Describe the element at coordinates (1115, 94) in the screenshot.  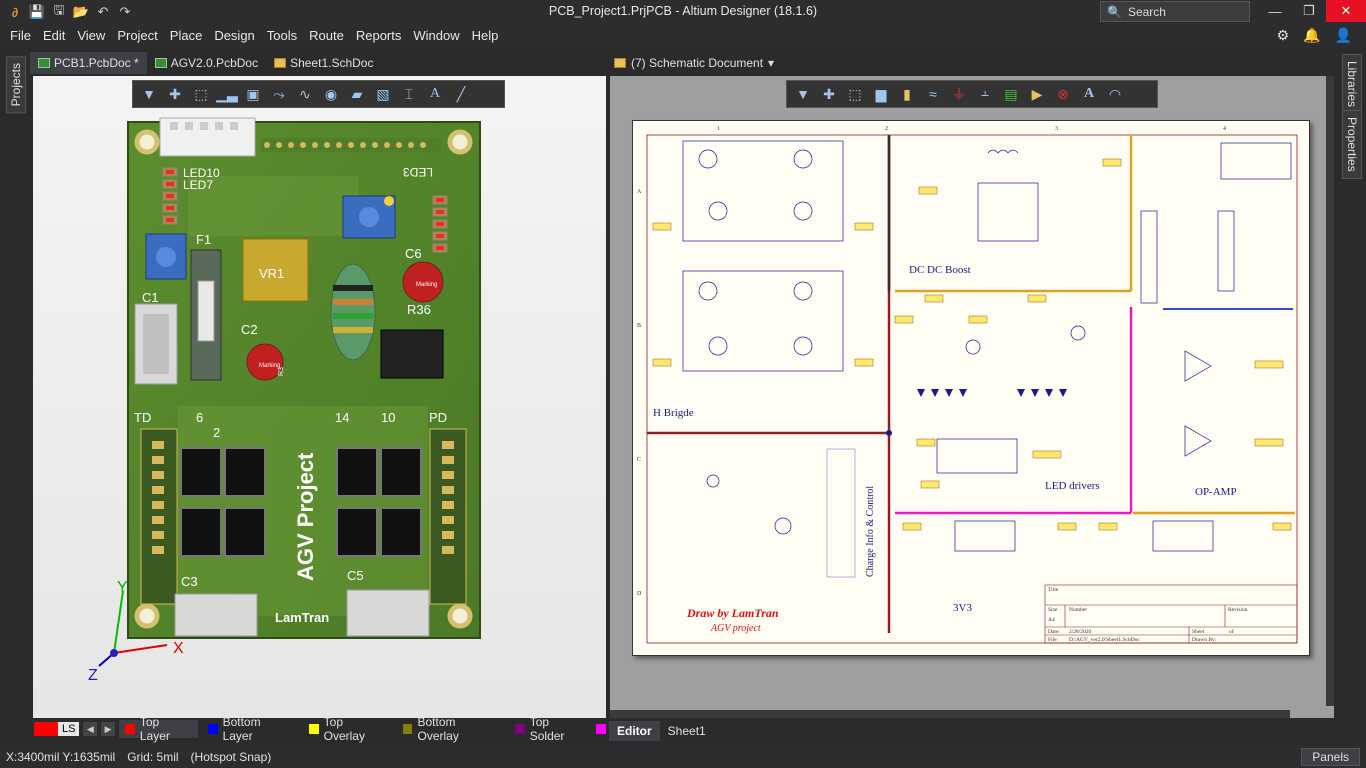
I see `arc-icon: ◠` at that location.